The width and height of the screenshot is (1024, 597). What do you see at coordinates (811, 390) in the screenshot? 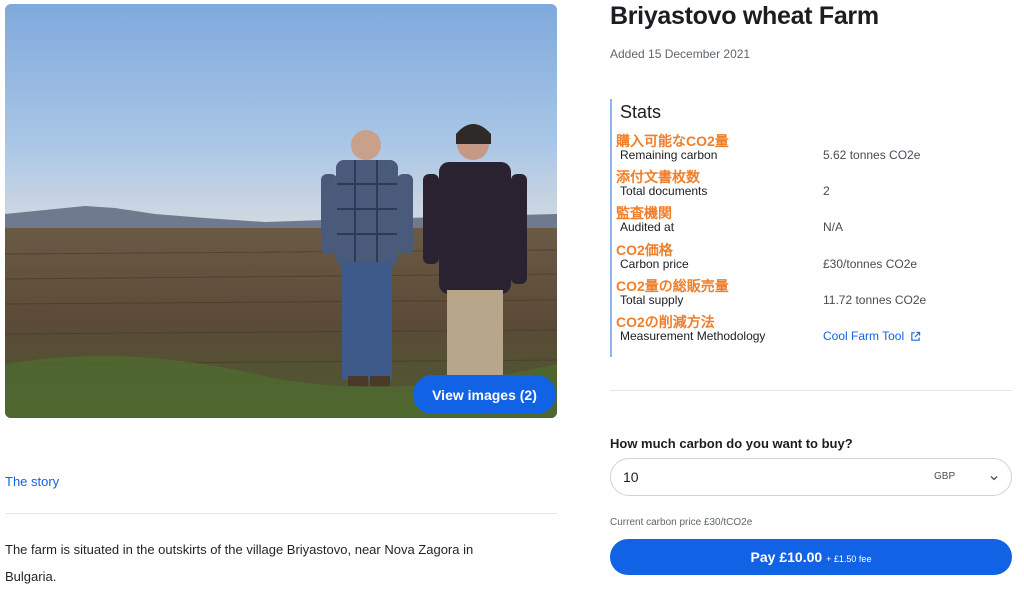
I see `section-divider` at bounding box center [811, 390].